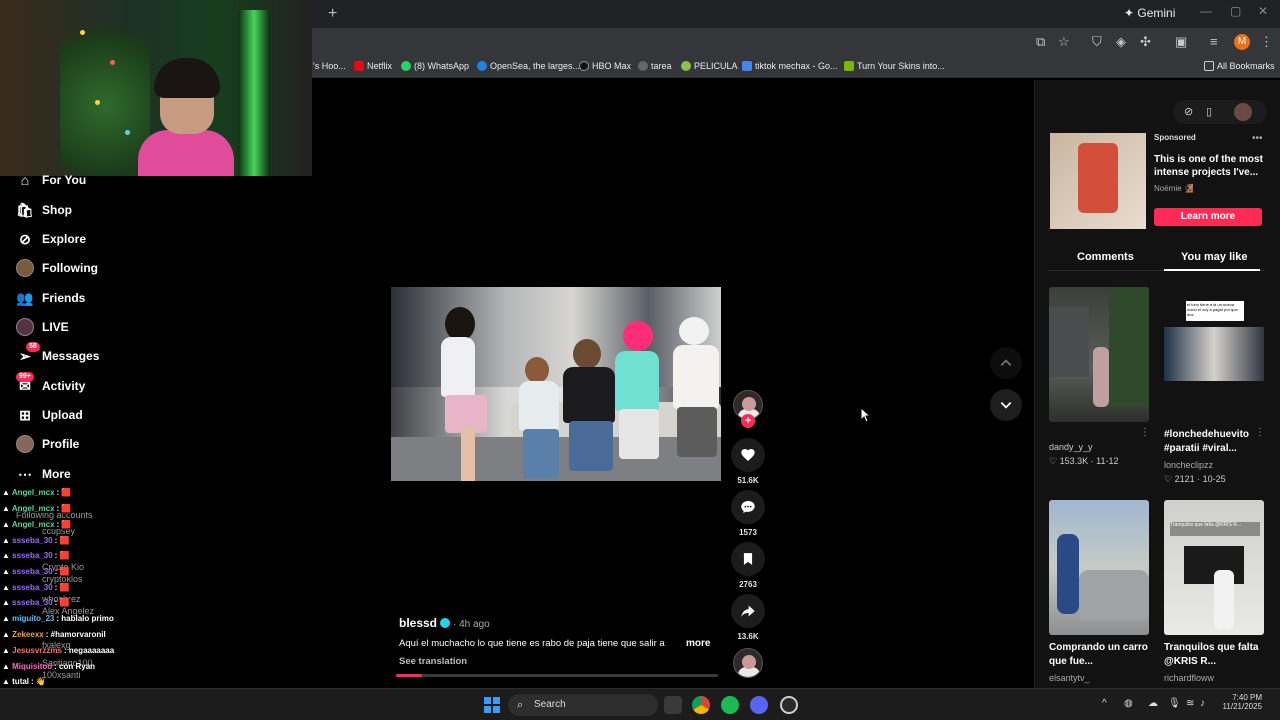  What do you see at coordinates (44, 210) in the screenshot?
I see `sidebar-item-shop: 🛍 Shop` at bounding box center [44, 210].